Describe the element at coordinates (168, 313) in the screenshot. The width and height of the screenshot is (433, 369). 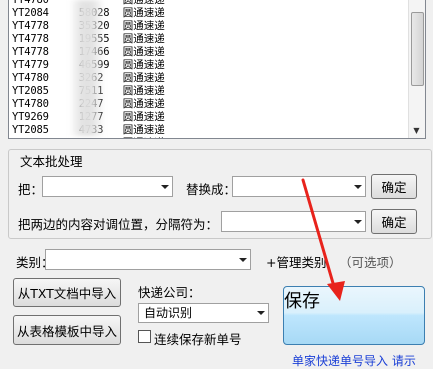
I see `courier-selected: 自动识别` at that location.